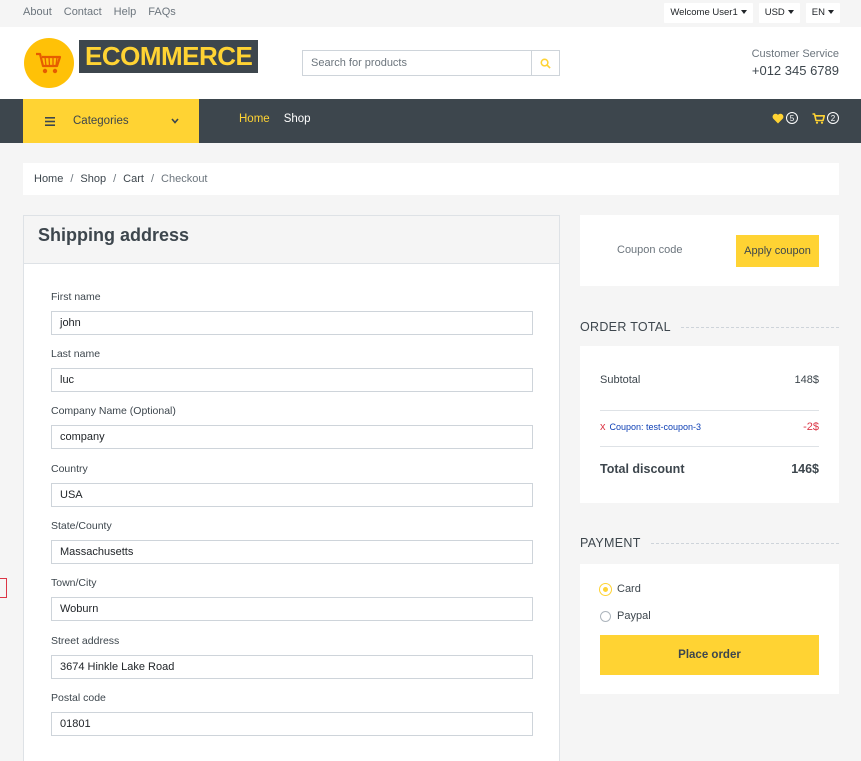 The height and width of the screenshot is (761, 861). I want to click on cart-count-badge: 2, so click(833, 118).